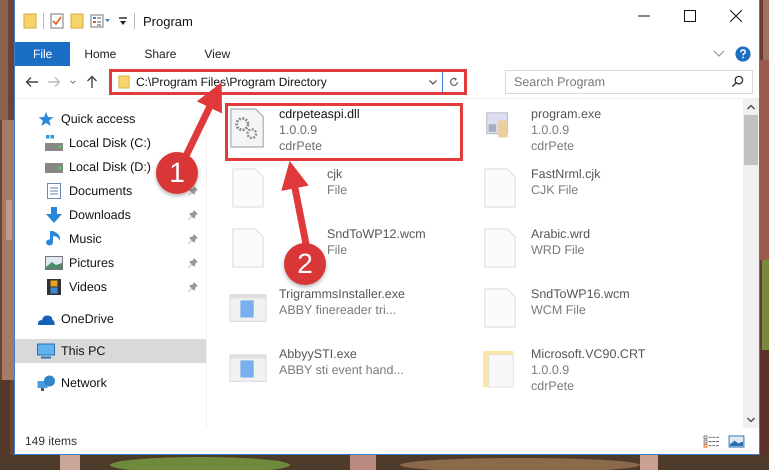  I want to click on thumbnail-view-icon, so click(736, 441).